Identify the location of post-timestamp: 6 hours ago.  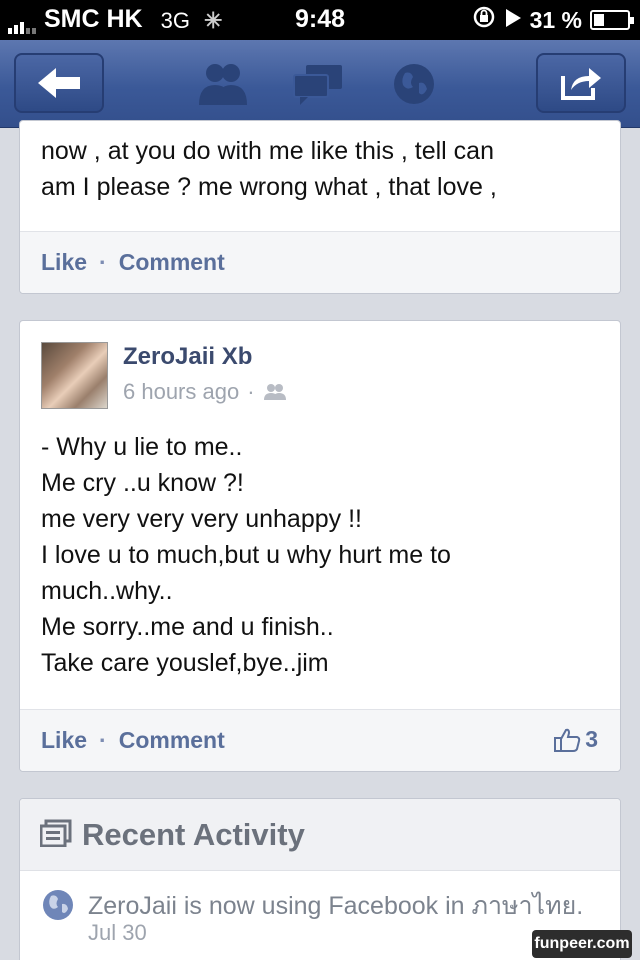
(181, 392).